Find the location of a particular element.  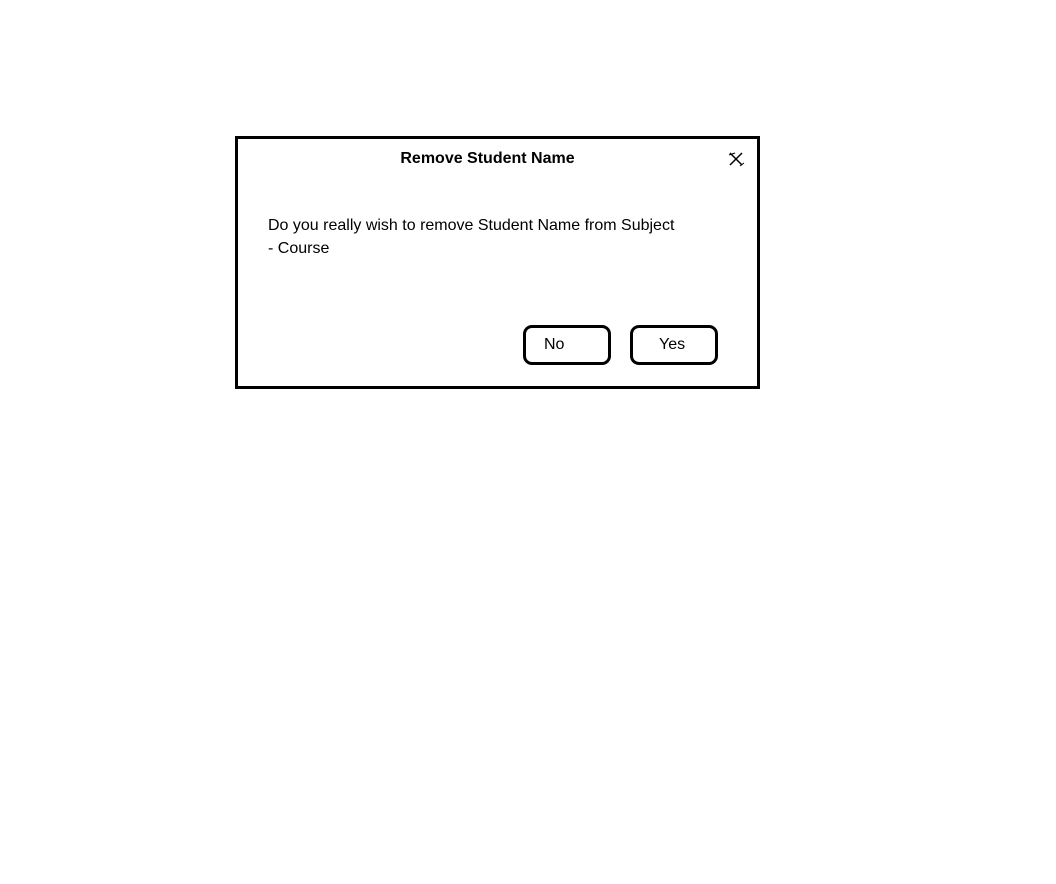

yes-button-label: Yes is located at coordinates (672, 344).